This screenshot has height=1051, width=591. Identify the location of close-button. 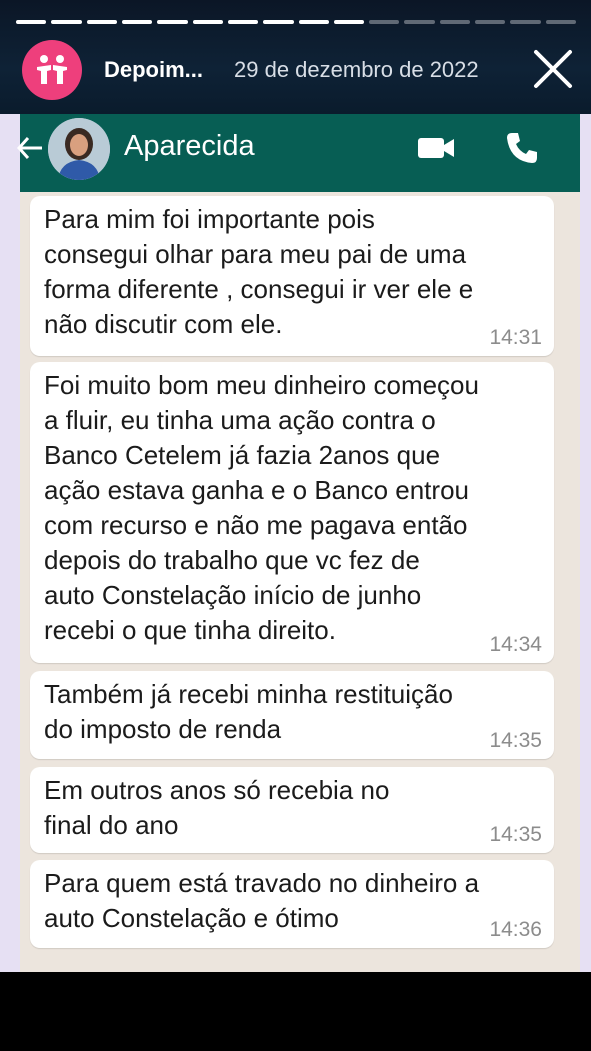
(553, 69).